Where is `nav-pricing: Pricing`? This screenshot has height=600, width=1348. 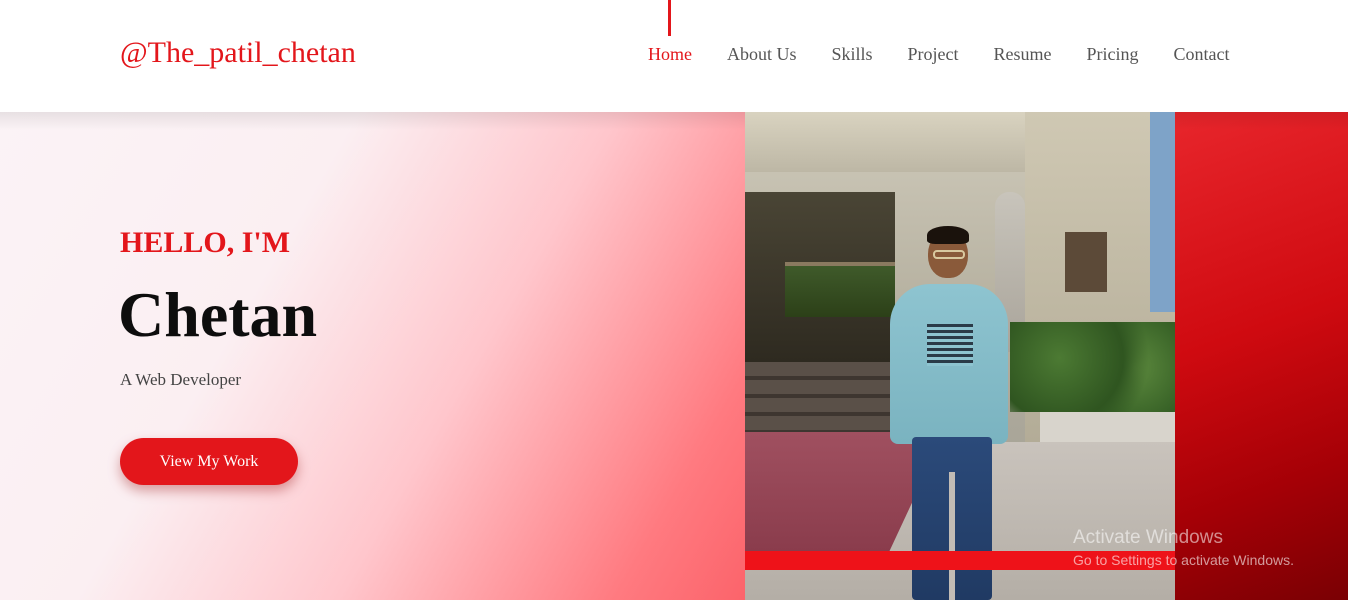
nav-pricing: Pricing is located at coordinates (1113, 54).